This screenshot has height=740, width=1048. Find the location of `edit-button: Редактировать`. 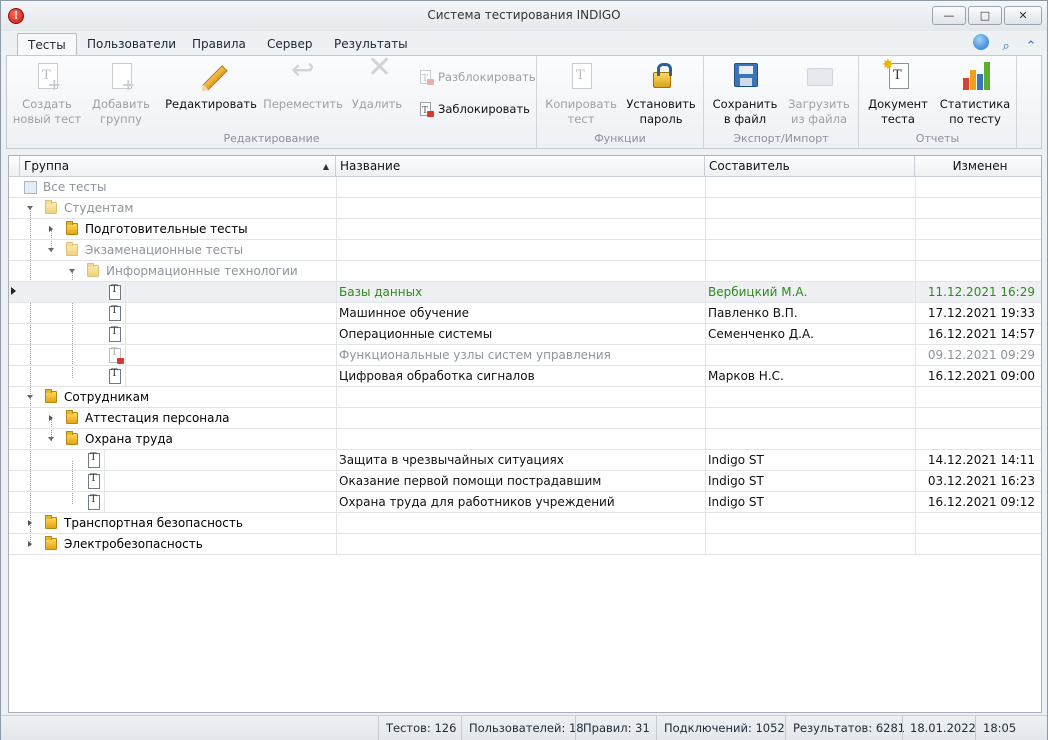

edit-button: Редактировать is located at coordinates (211, 86).